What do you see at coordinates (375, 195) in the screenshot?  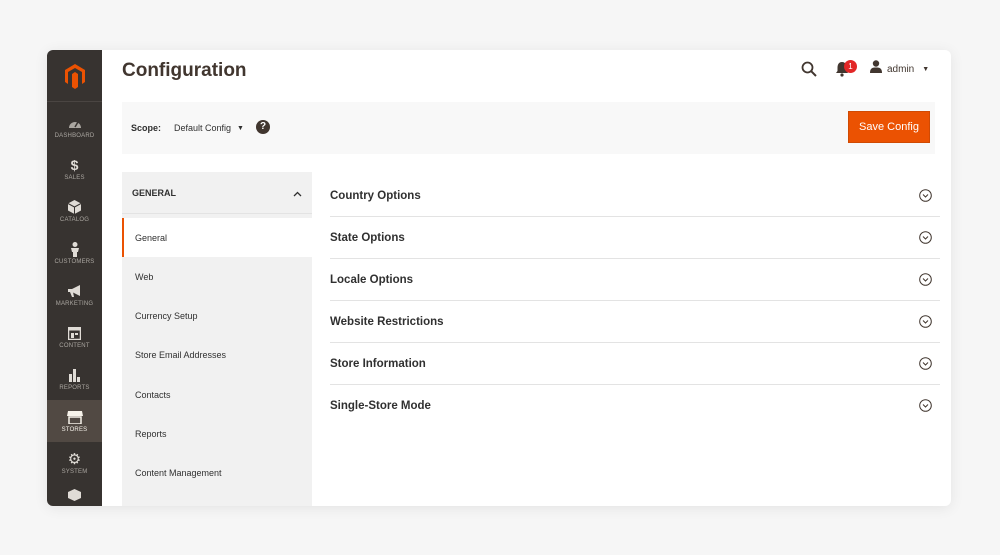 I see `section-title: Country Options` at bounding box center [375, 195].